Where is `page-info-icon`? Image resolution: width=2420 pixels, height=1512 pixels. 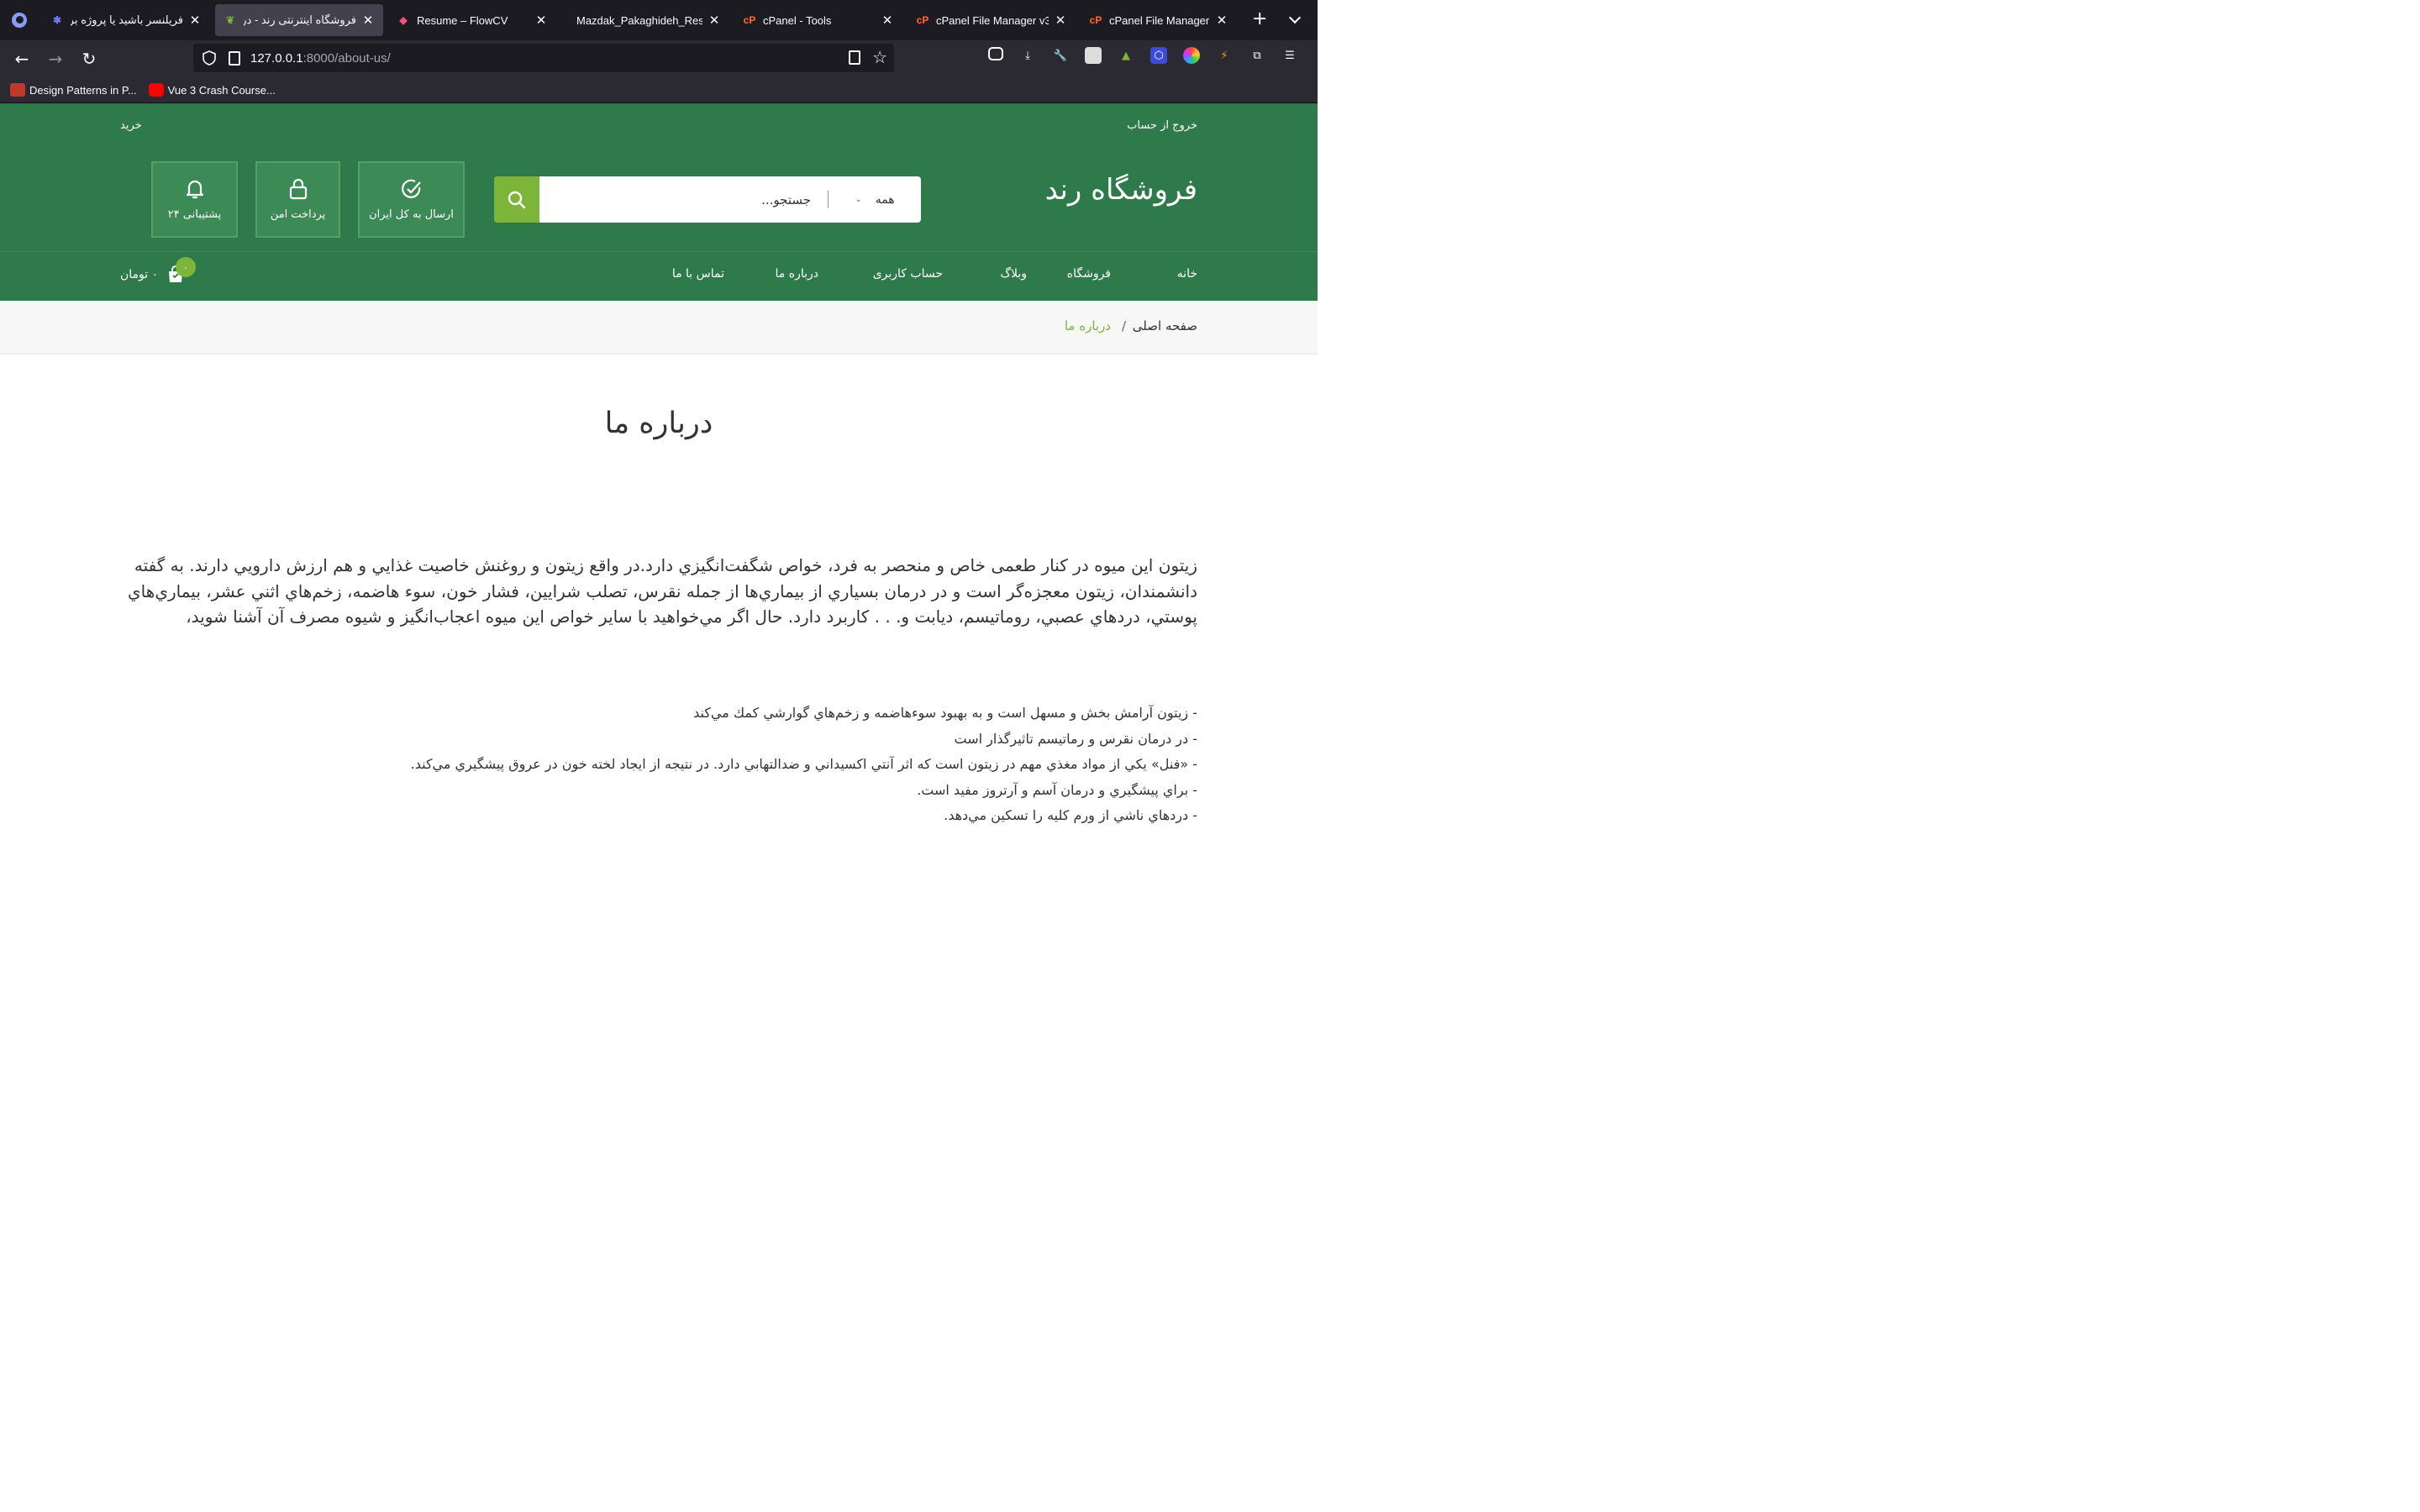
page-info-icon is located at coordinates (234, 58).